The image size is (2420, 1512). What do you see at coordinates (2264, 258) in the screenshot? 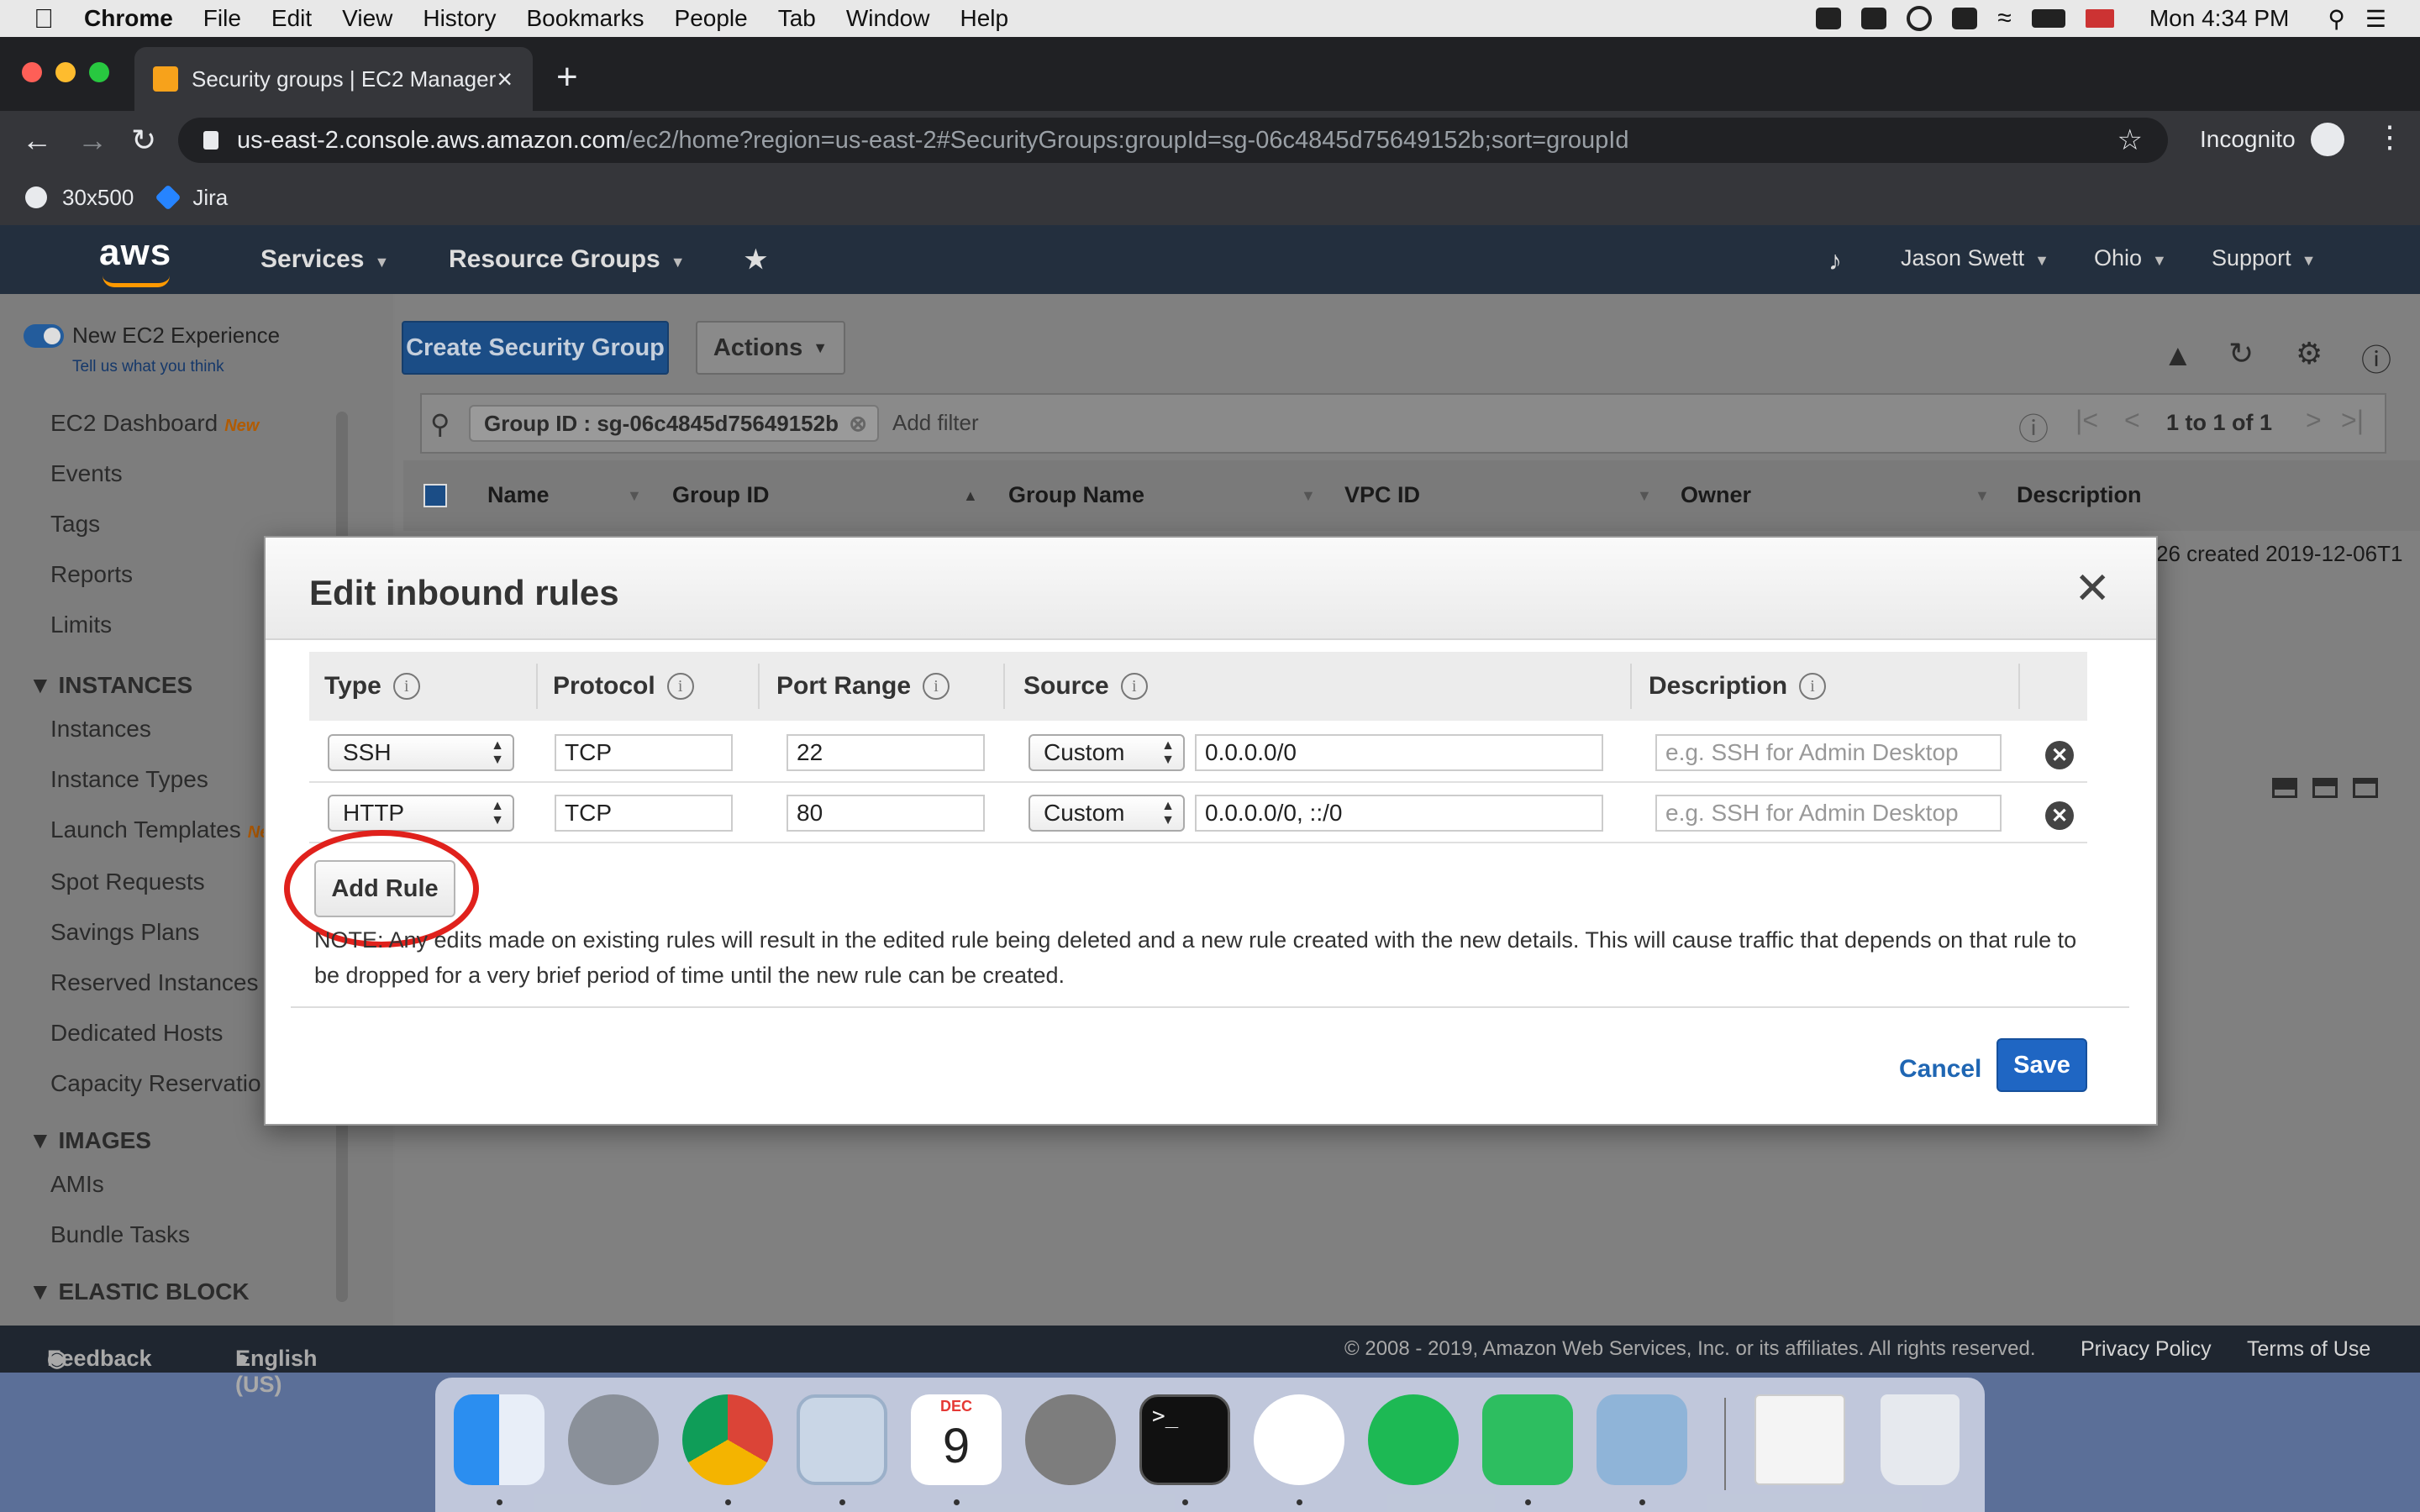
I see `support-menu: Support ▼` at bounding box center [2264, 258].